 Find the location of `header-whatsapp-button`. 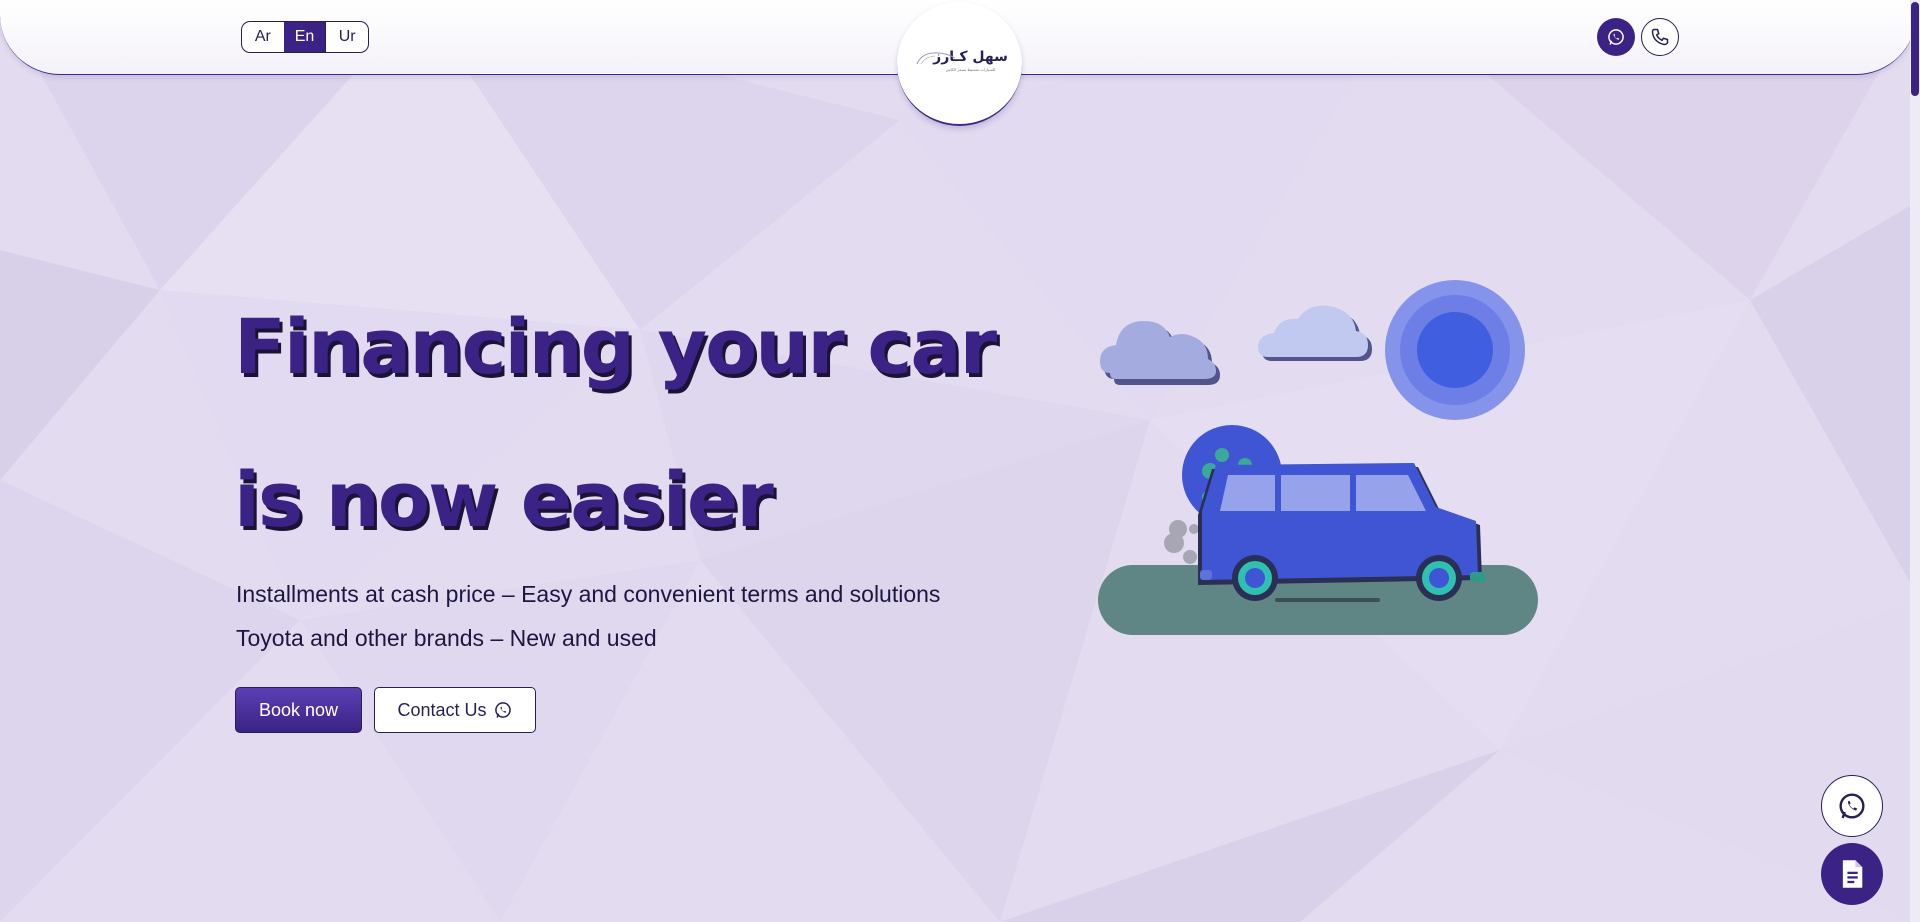

header-whatsapp-button is located at coordinates (1616, 37).